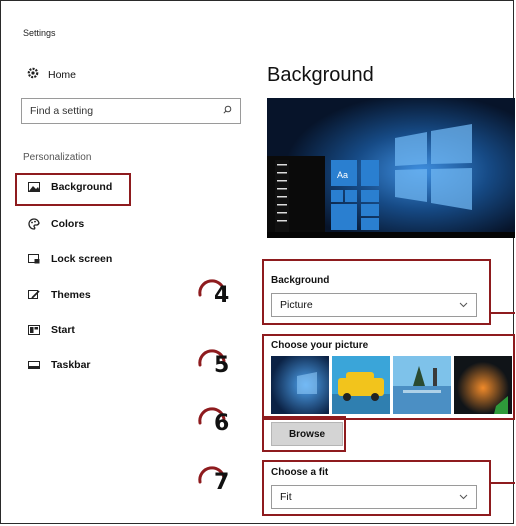 The width and height of the screenshot is (516, 526). Describe the element at coordinates (62, 74) in the screenshot. I see `home-label: Home` at that location.